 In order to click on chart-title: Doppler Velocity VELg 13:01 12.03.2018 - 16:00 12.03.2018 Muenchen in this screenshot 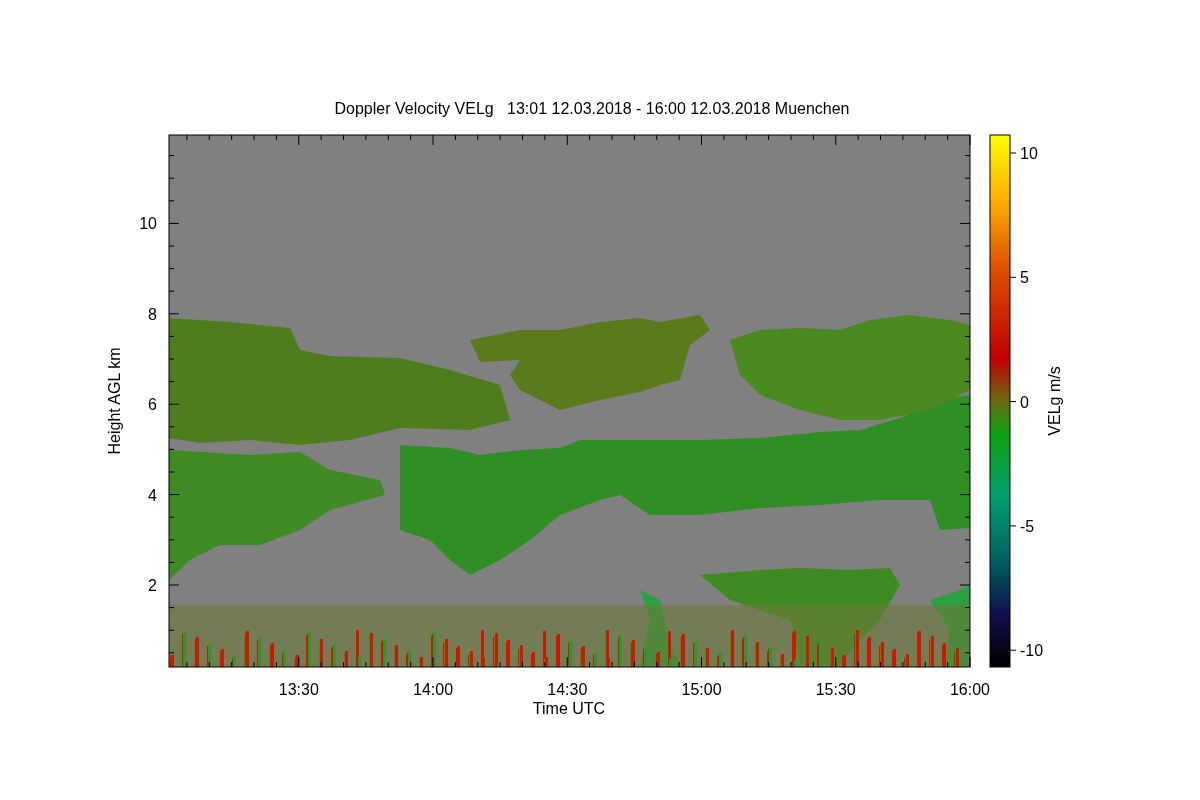, I will do `click(592, 108)`.